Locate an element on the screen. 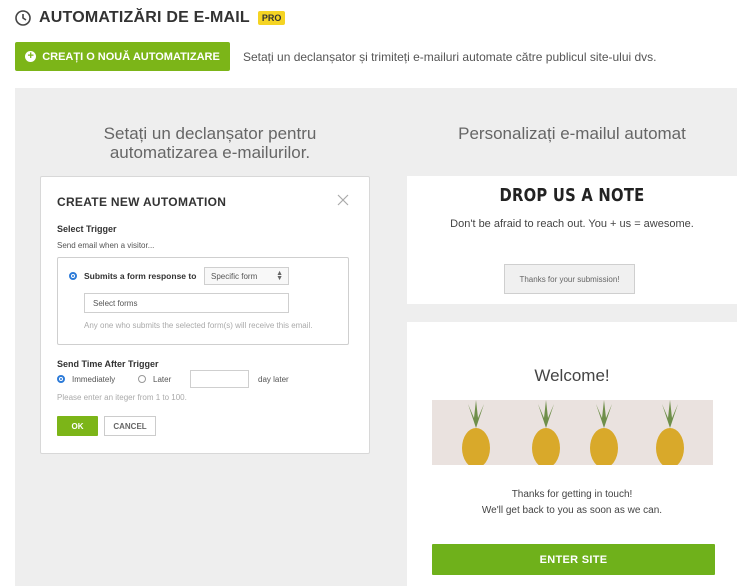 This screenshot has width=737, height=586. later-radio is located at coordinates (142, 379).